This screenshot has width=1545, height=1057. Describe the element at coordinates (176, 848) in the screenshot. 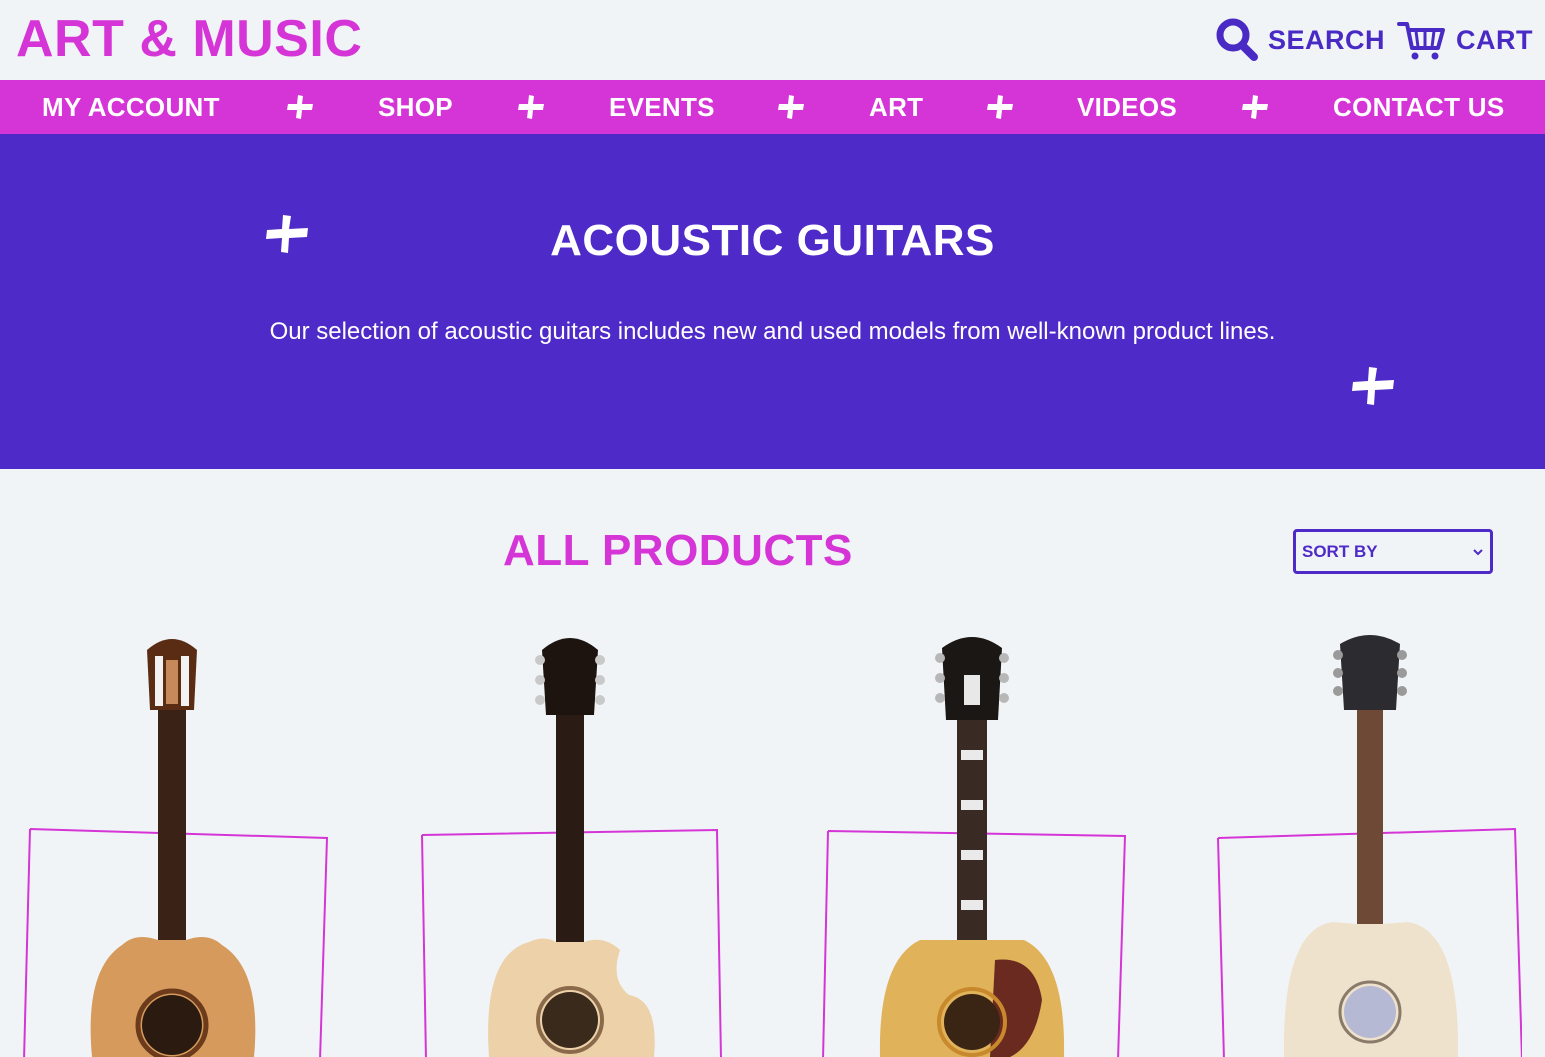

I see `classical-guitar-image` at that location.